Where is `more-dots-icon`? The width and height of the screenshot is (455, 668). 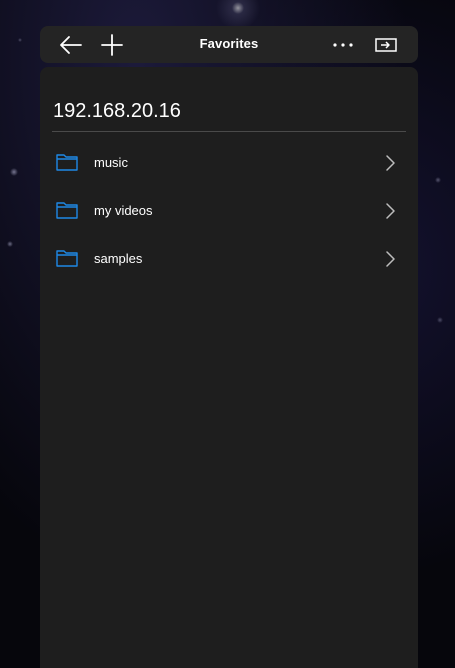
more-dots-icon is located at coordinates (343, 45).